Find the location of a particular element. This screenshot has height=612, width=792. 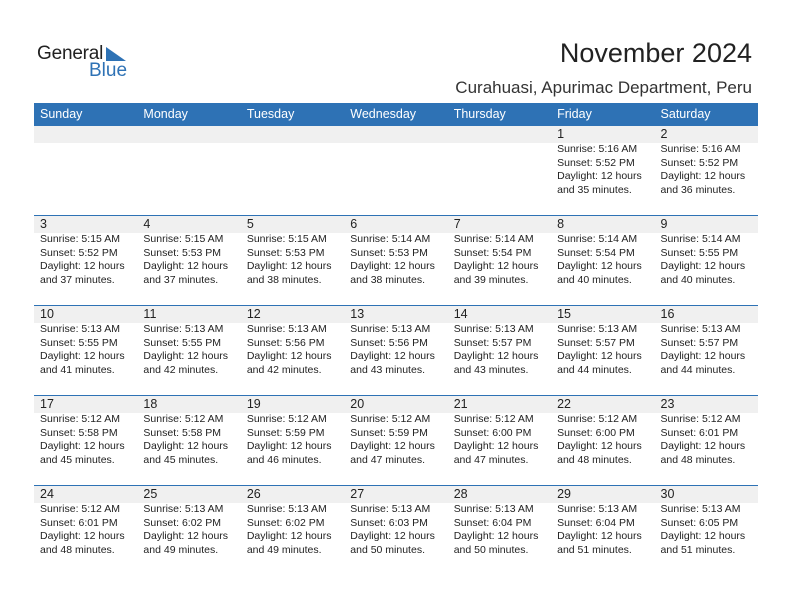

sunset-text: Sunset: 6:01 PM is located at coordinates (699, 432).